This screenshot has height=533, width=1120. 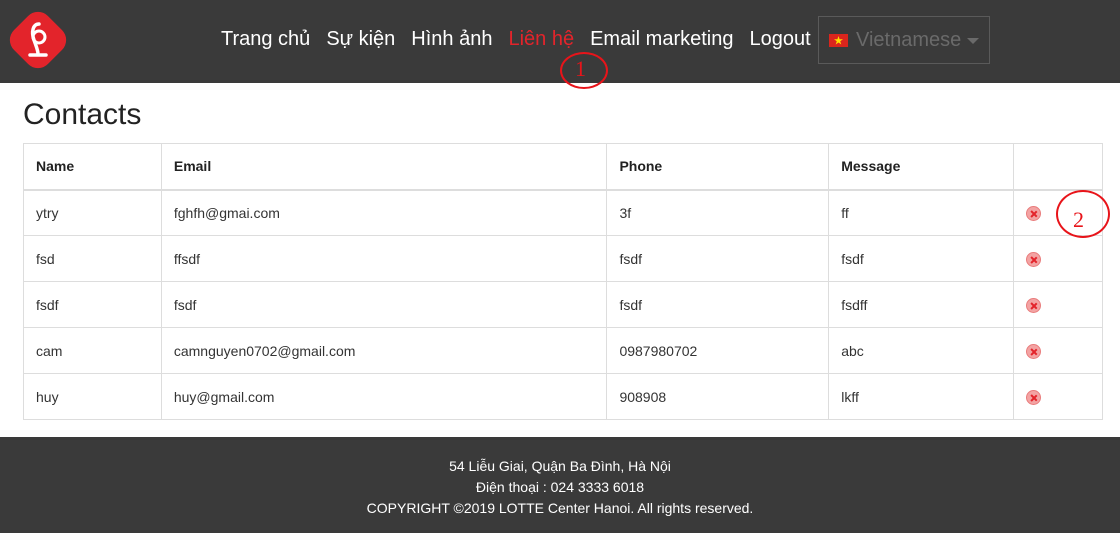 What do you see at coordinates (580, 68) in the screenshot?
I see `annotation-number-1: 1` at bounding box center [580, 68].